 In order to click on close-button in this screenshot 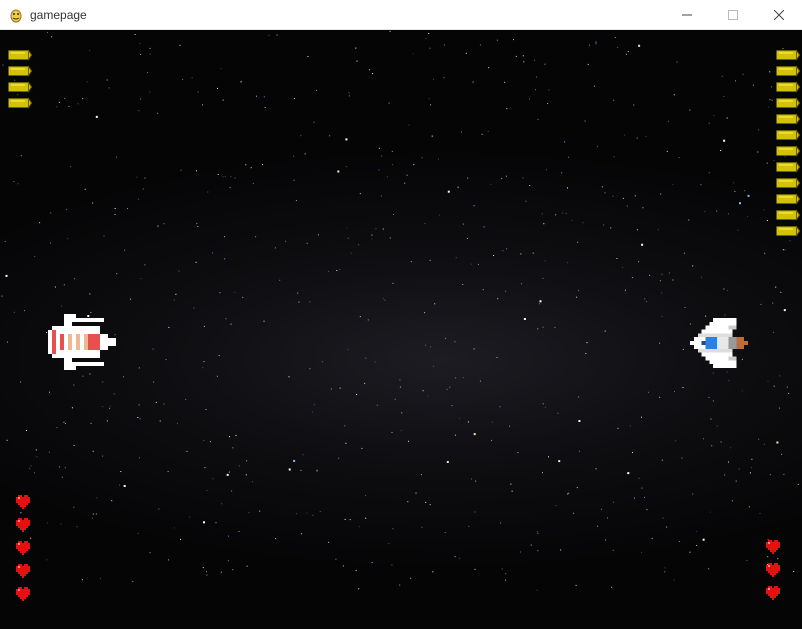, I will do `click(779, 14)`.